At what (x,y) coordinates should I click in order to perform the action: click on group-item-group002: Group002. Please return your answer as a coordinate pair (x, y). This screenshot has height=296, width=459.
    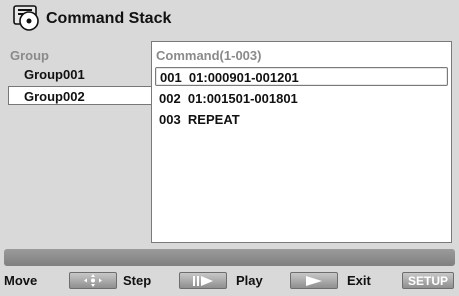
    Looking at the image, I should click on (80, 95).